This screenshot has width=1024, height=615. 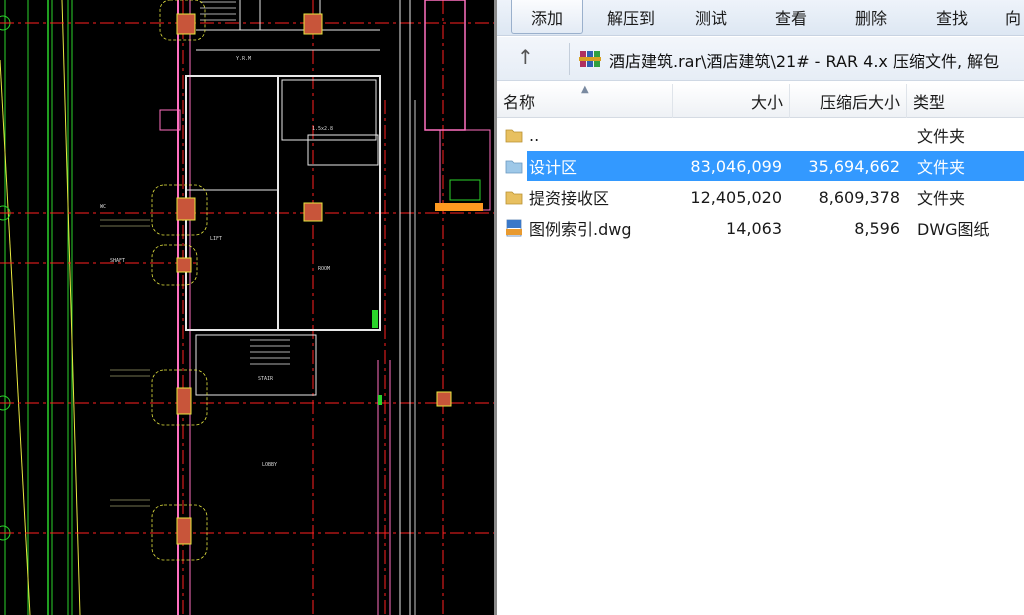 What do you see at coordinates (631, 17) in the screenshot?
I see `extract-to-button: 解压到` at bounding box center [631, 17].